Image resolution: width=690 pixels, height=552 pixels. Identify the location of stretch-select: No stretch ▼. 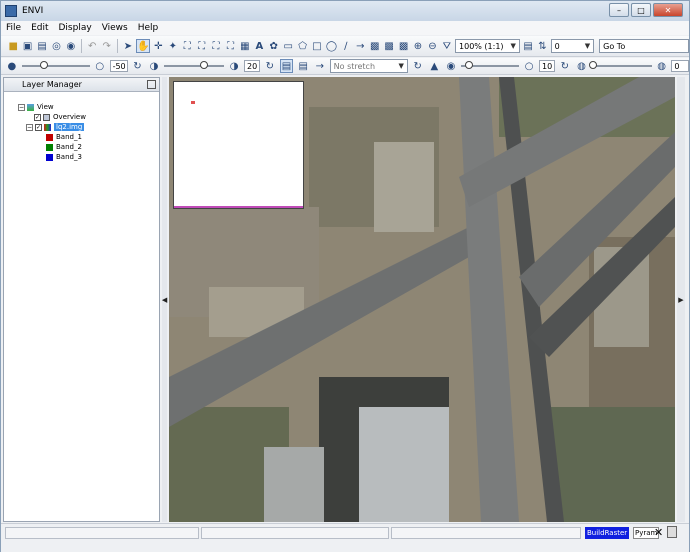
(368, 66).